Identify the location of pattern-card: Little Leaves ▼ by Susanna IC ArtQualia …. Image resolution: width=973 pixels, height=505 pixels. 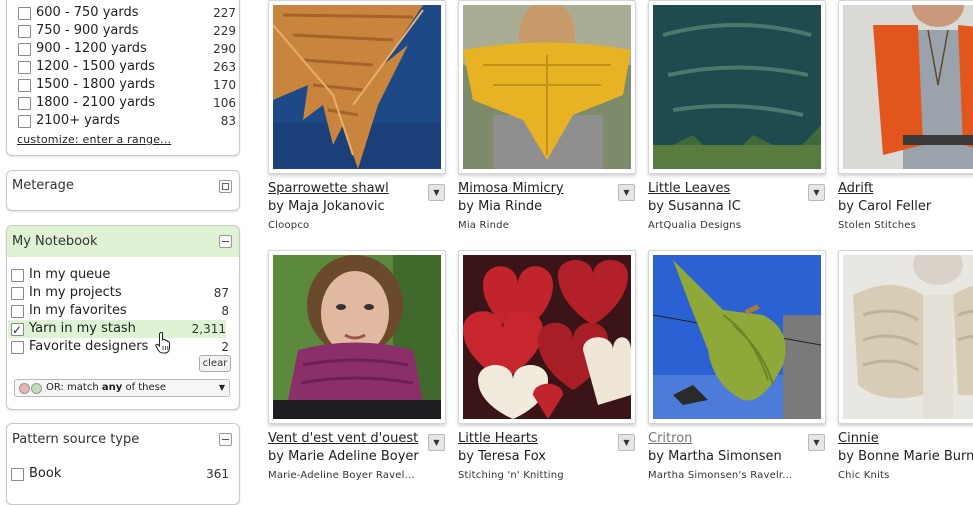
(737, 120).